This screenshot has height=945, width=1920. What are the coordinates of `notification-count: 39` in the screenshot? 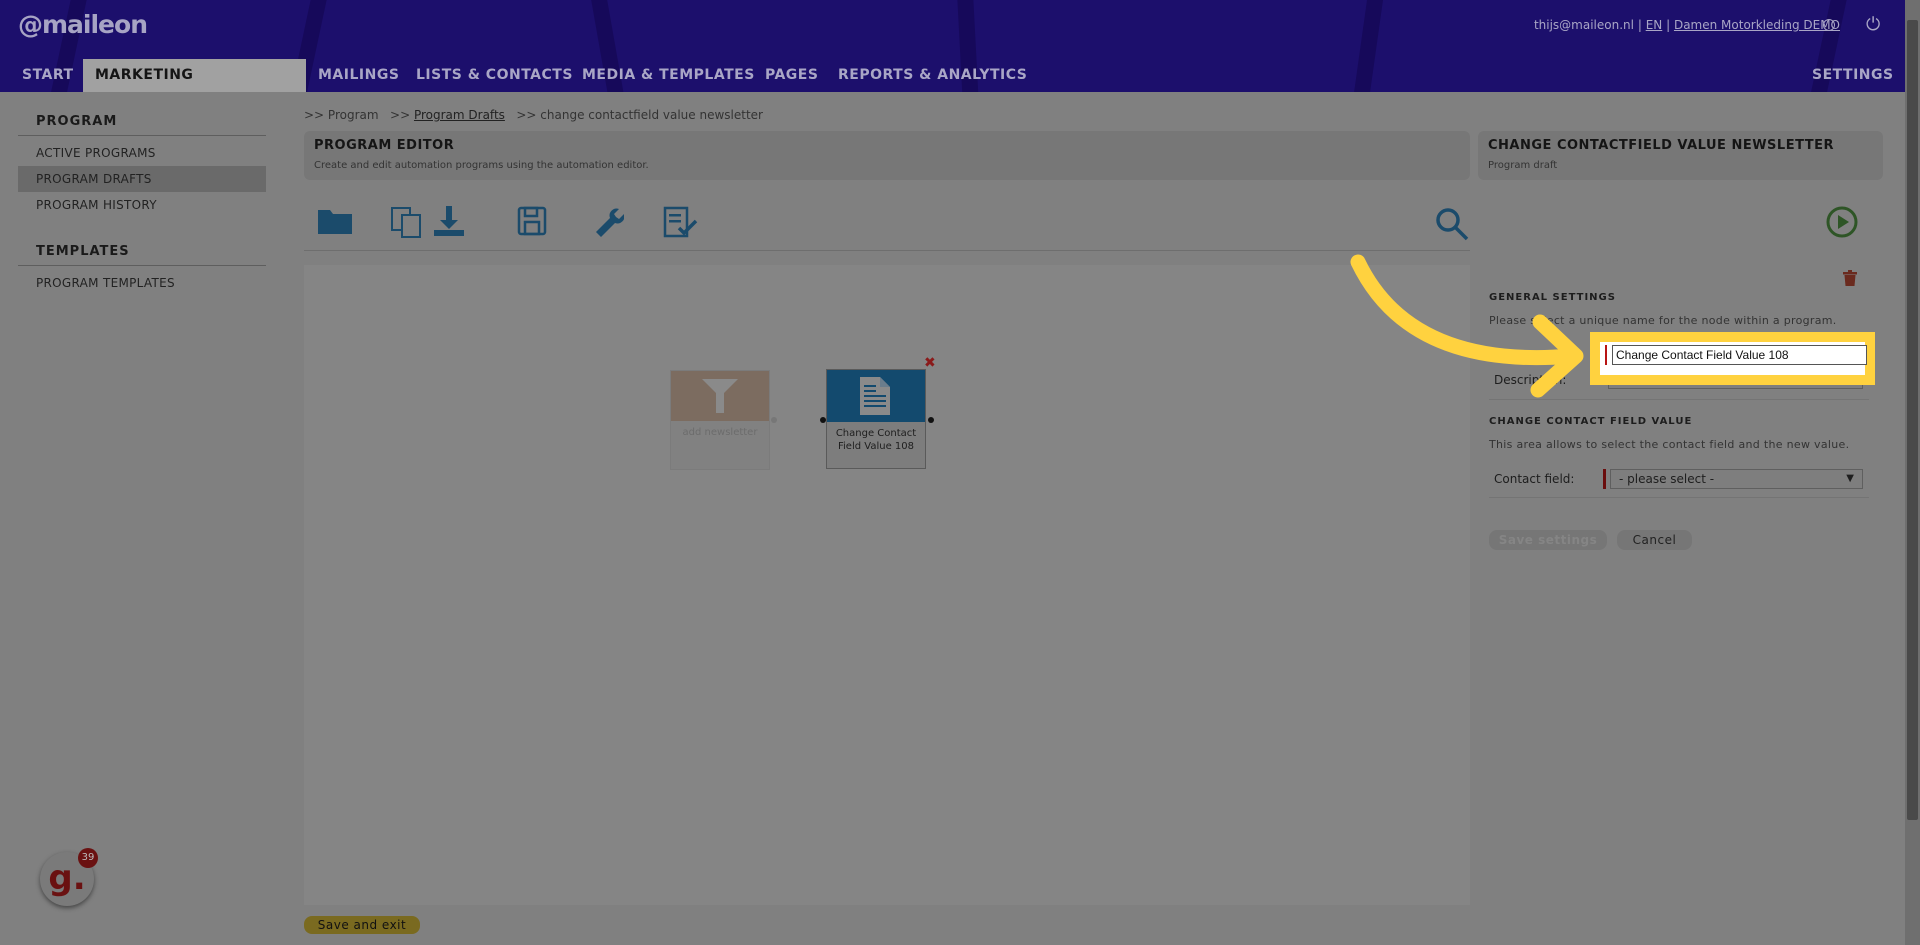 It's located at (88, 858).